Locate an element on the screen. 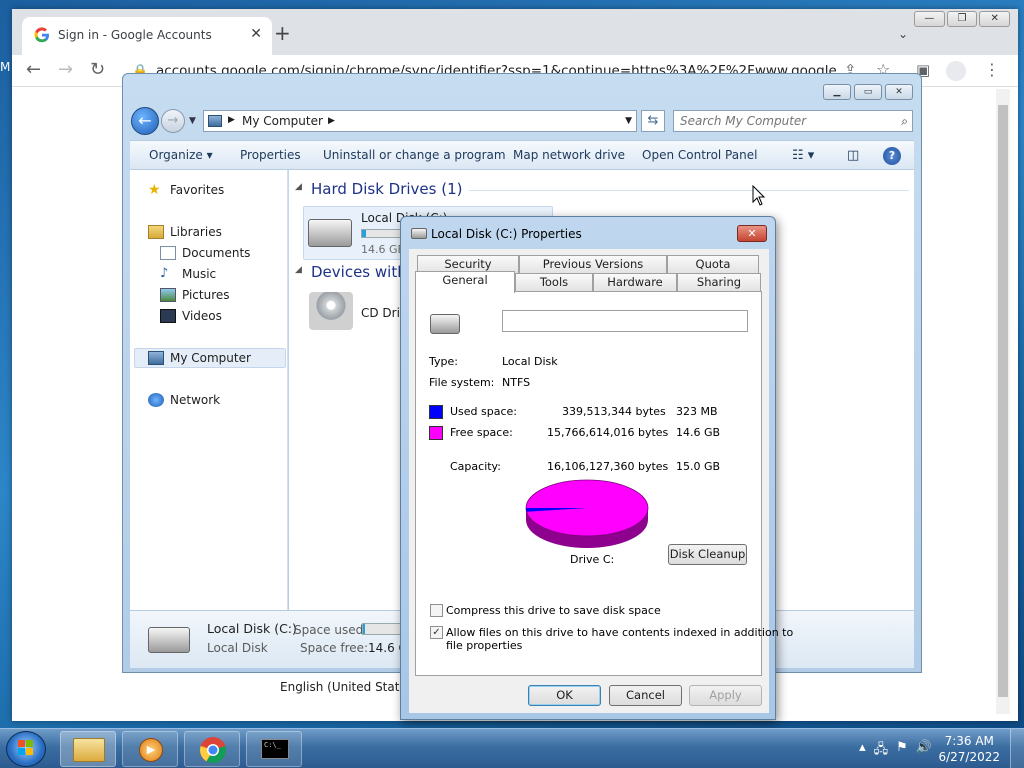  taskbar-clock: 7:36 AM 6/27/2022 is located at coordinates (969, 749).